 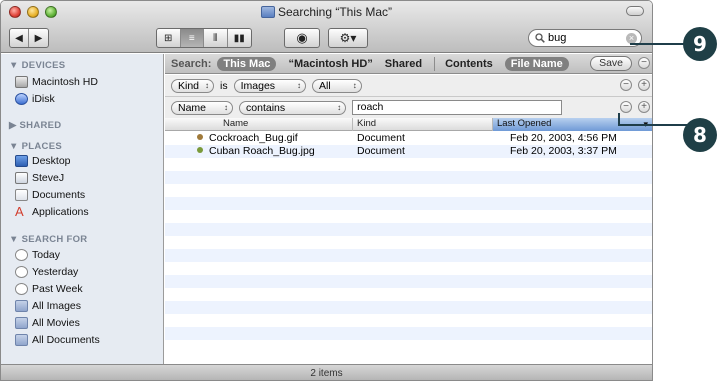 What do you see at coordinates (59, 195) in the screenshot?
I see `sidebar-item-label: Documents` at bounding box center [59, 195].